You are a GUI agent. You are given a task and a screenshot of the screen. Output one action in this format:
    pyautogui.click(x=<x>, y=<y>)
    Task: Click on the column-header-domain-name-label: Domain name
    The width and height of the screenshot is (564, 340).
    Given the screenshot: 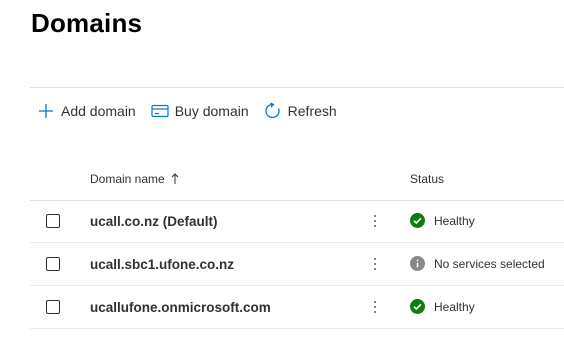 What is the action you would take?
    pyautogui.click(x=127, y=179)
    